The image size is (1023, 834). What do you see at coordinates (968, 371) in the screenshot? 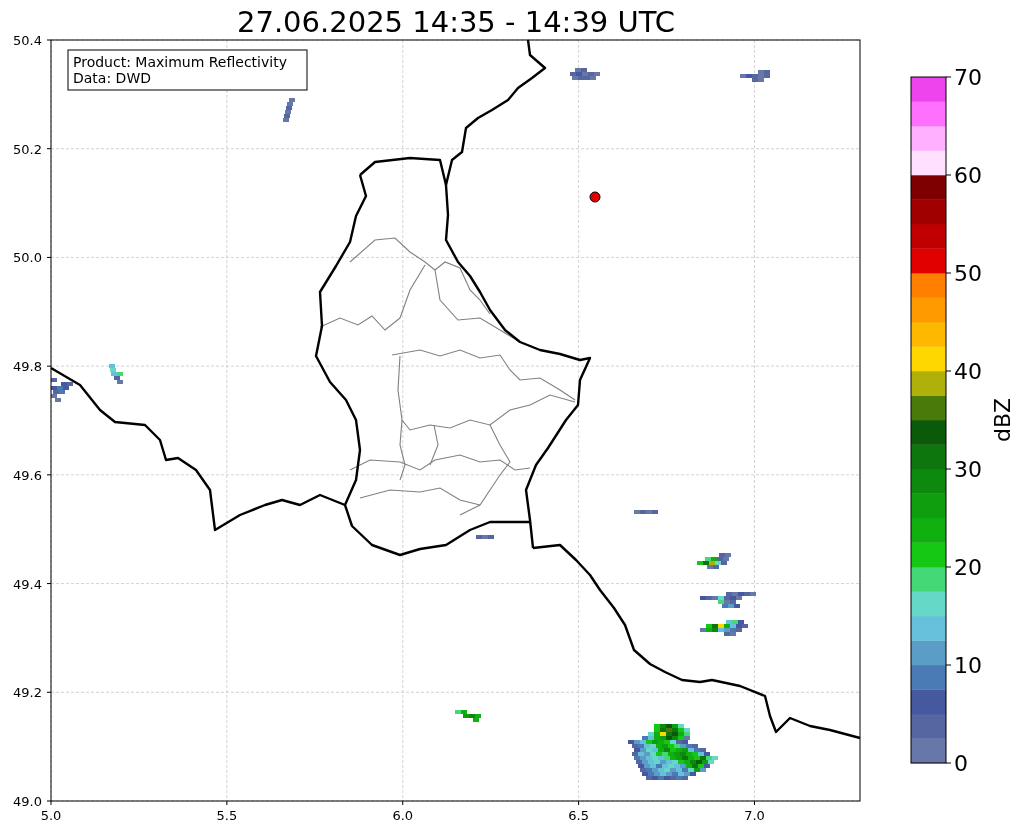
I see `colorbar-tick-label: 40` at bounding box center [968, 371].